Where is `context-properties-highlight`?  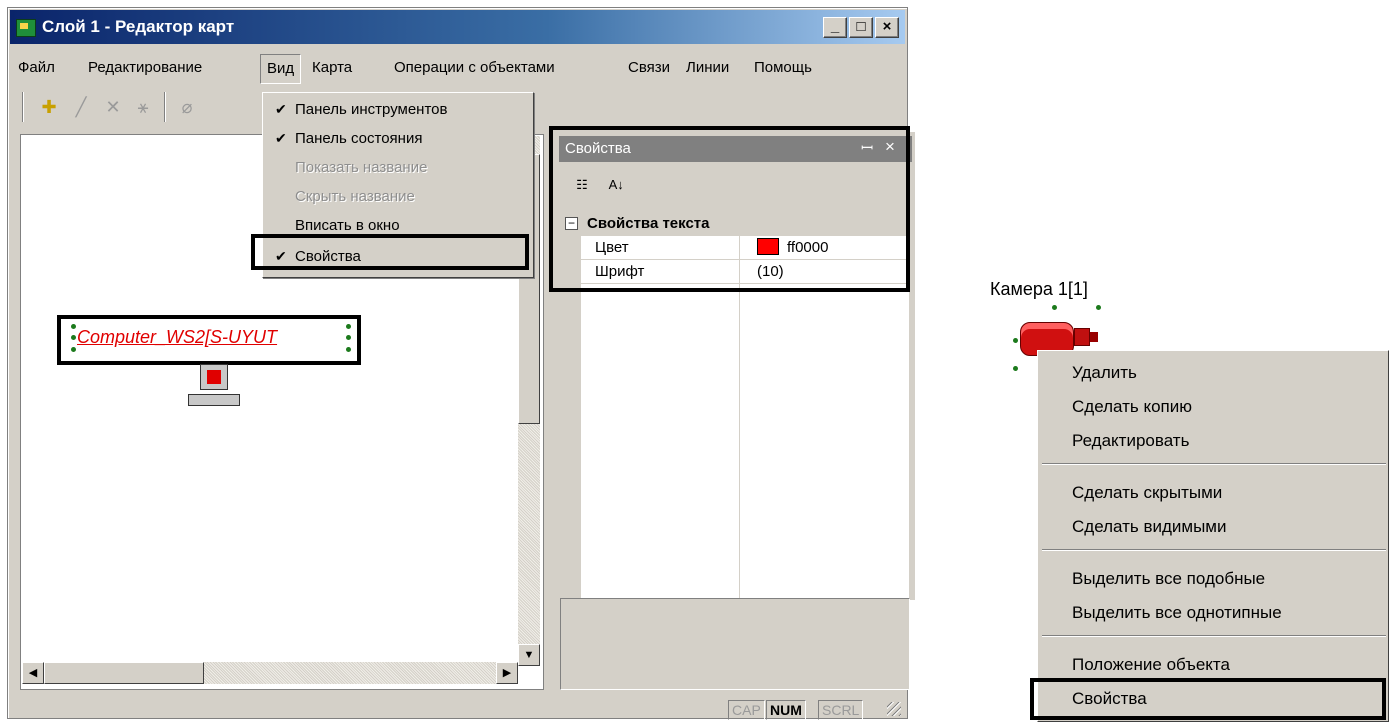
context-properties-highlight is located at coordinates (1208, 699).